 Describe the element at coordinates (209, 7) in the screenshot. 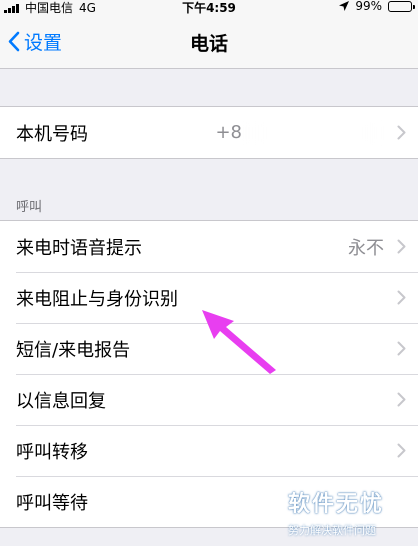

I see `status-bar: 中国电信 4G 下午4:59 99%` at that location.